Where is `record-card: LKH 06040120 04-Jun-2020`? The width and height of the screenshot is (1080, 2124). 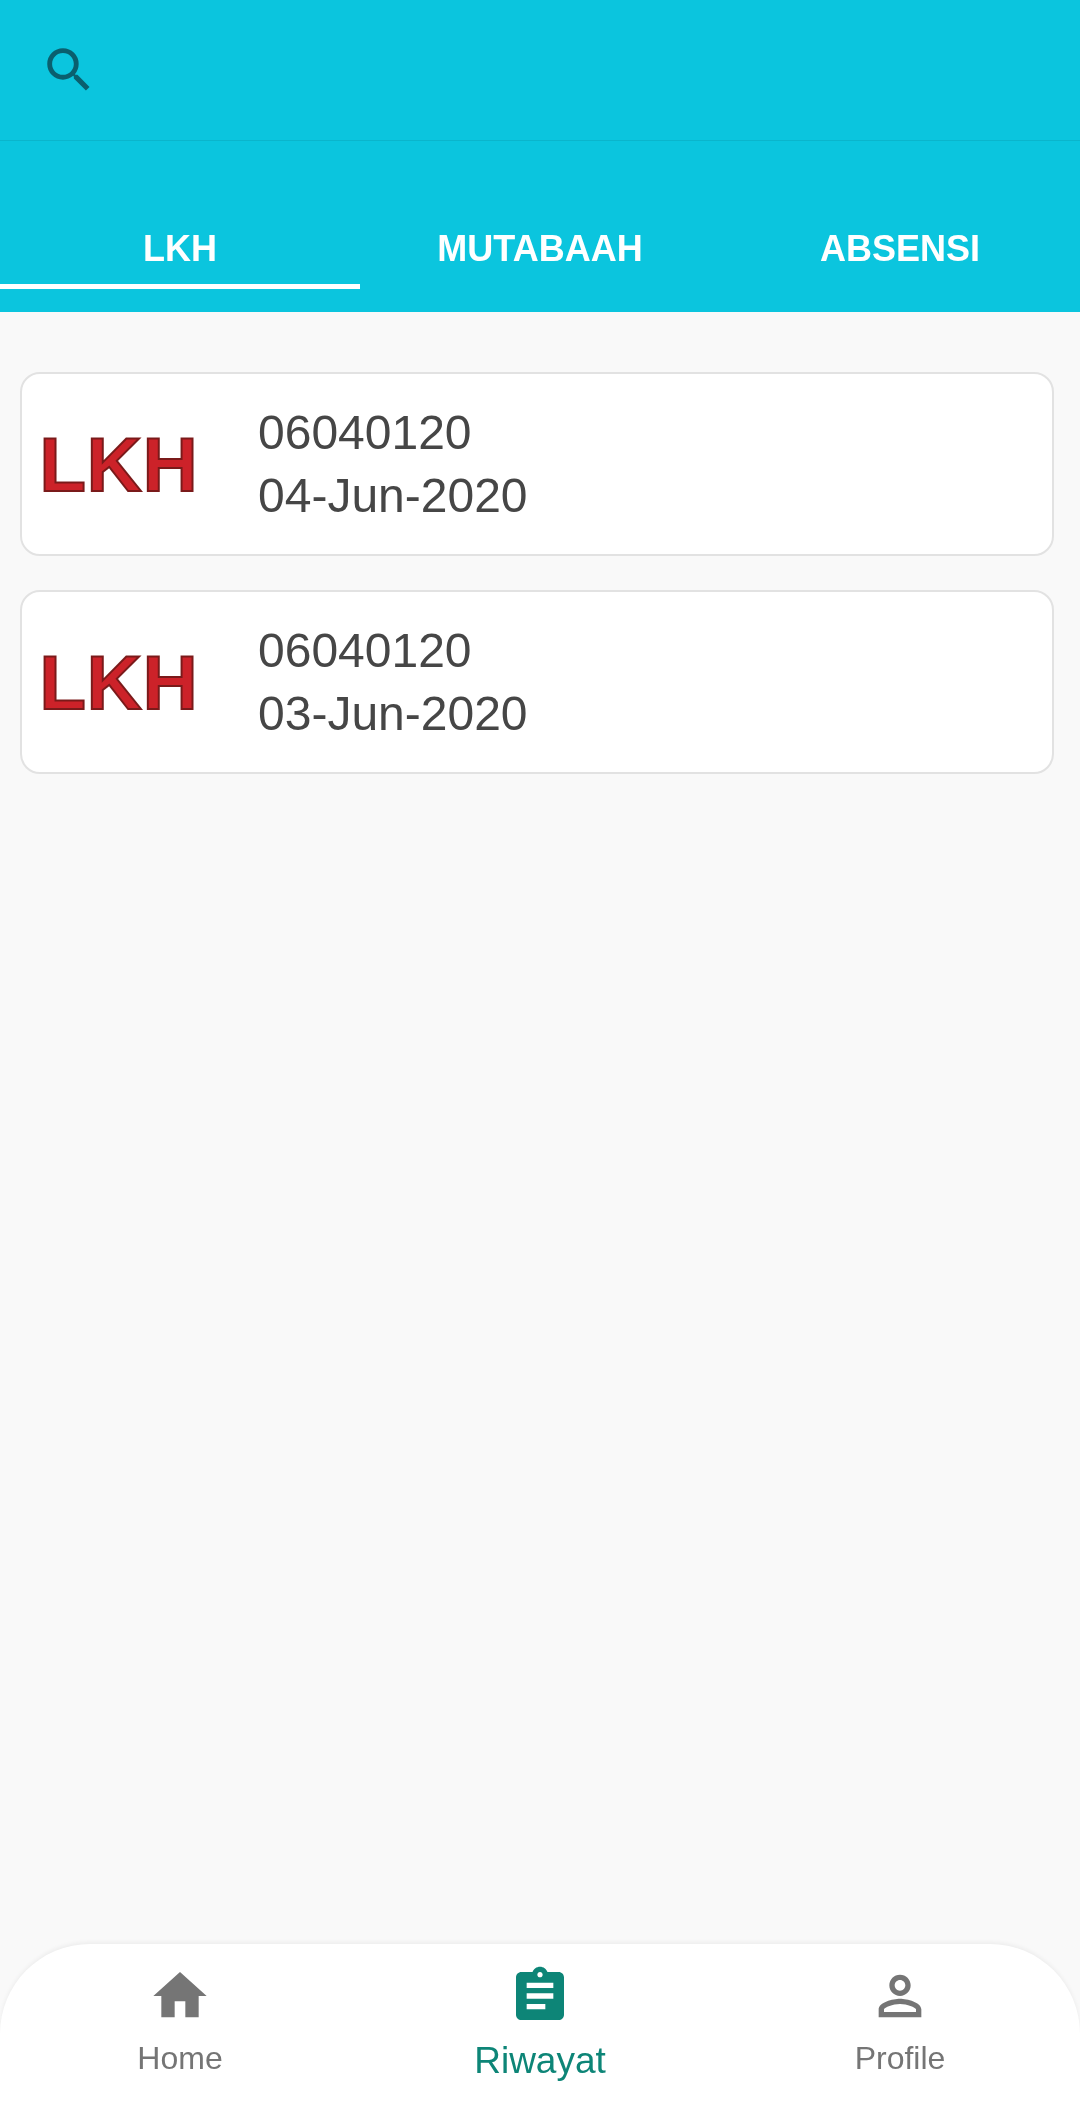 record-card: LKH 06040120 04-Jun-2020 is located at coordinates (537, 464).